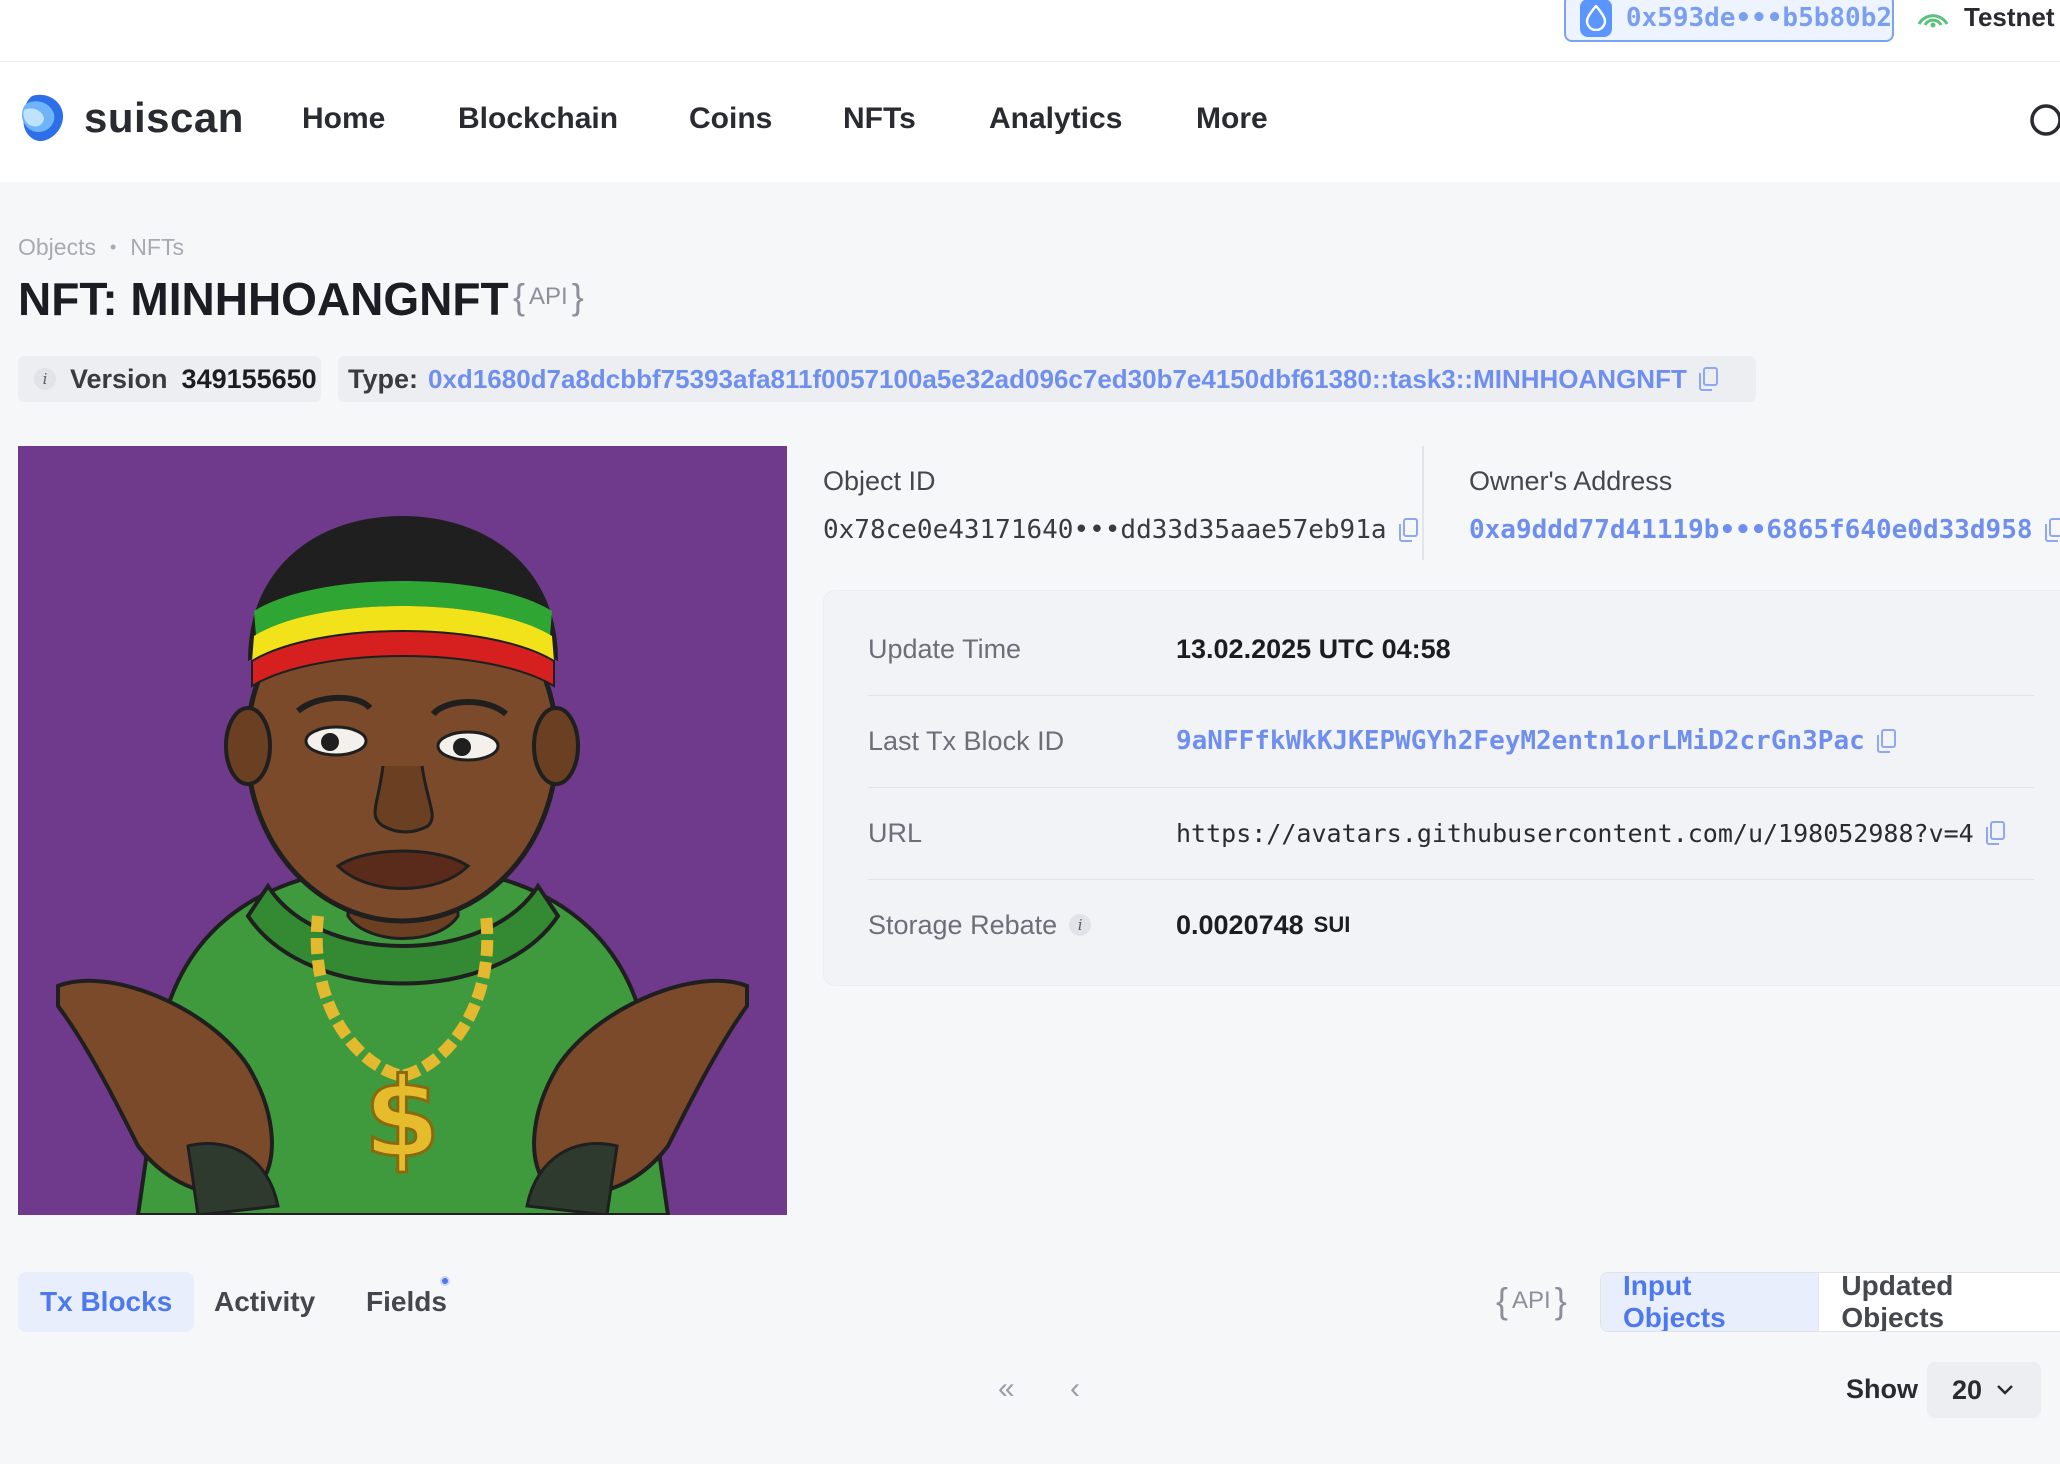 This screenshot has height=1464, width=2060. What do you see at coordinates (119, 378) in the screenshot?
I see `version-label: Version` at bounding box center [119, 378].